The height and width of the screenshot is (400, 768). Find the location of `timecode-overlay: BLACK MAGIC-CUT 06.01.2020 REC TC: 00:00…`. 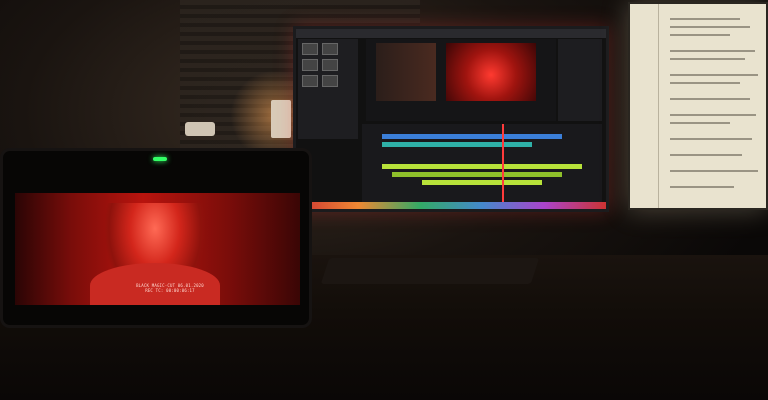

timecode-overlay: BLACK MAGIC-CUT 06.01.2020 REC TC: 00:00… is located at coordinates (170, 288).